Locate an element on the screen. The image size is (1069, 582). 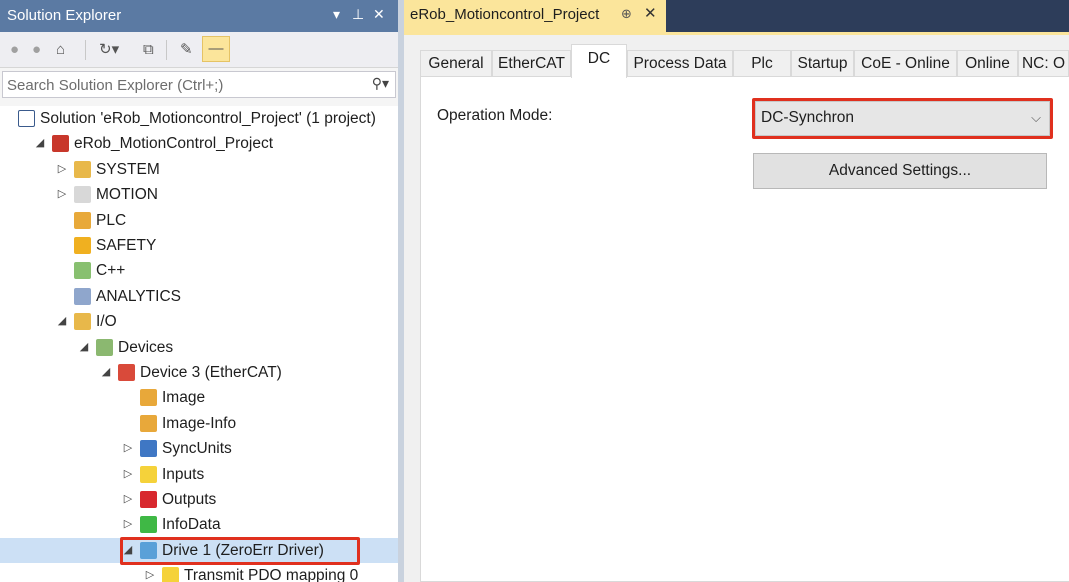
tree-node: ◢ Device 3 (EtherCAT) is located at coordinates (199, 372).